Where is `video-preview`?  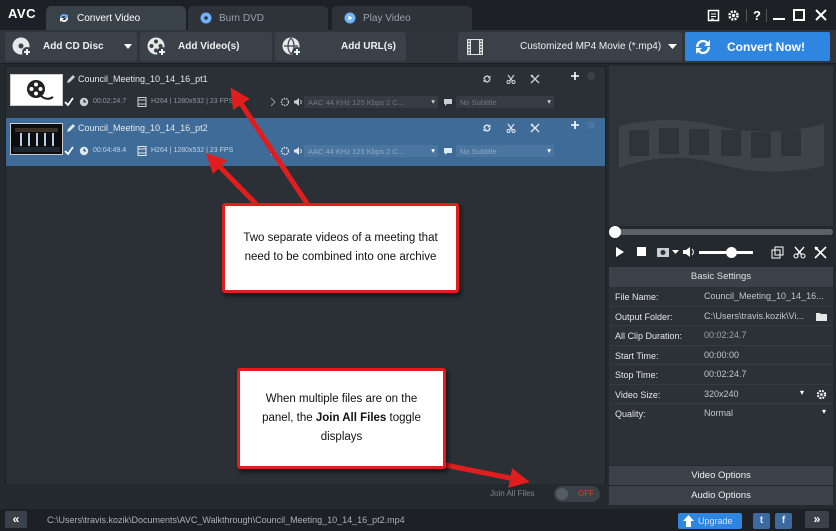
video-preview is located at coordinates (721, 146).